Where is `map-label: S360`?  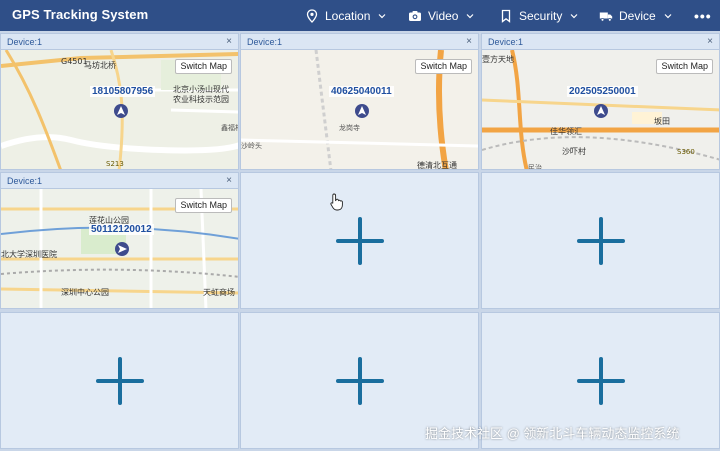
map-label: S360 is located at coordinates (686, 152).